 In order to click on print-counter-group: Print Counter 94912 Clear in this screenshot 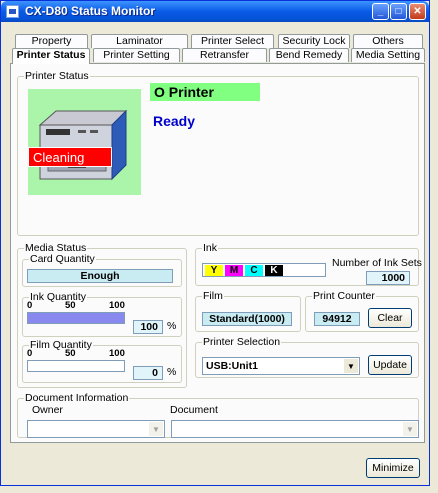, I will do `click(362, 311)`.